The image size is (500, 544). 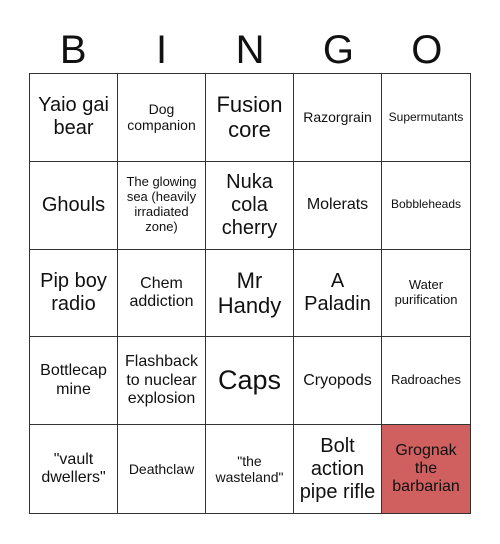 I want to click on bingo-cell: Radroaches, so click(x=426, y=381).